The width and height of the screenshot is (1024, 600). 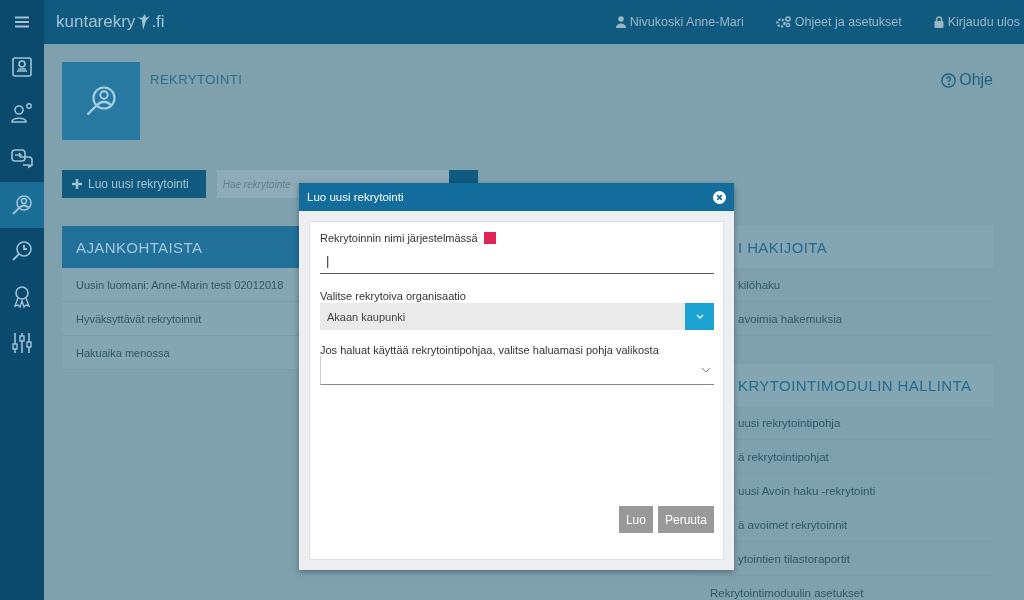 What do you see at coordinates (399, 238) in the screenshot?
I see `field-label: Rekrytoinnin nimi järjestelmässä` at bounding box center [399, 238].